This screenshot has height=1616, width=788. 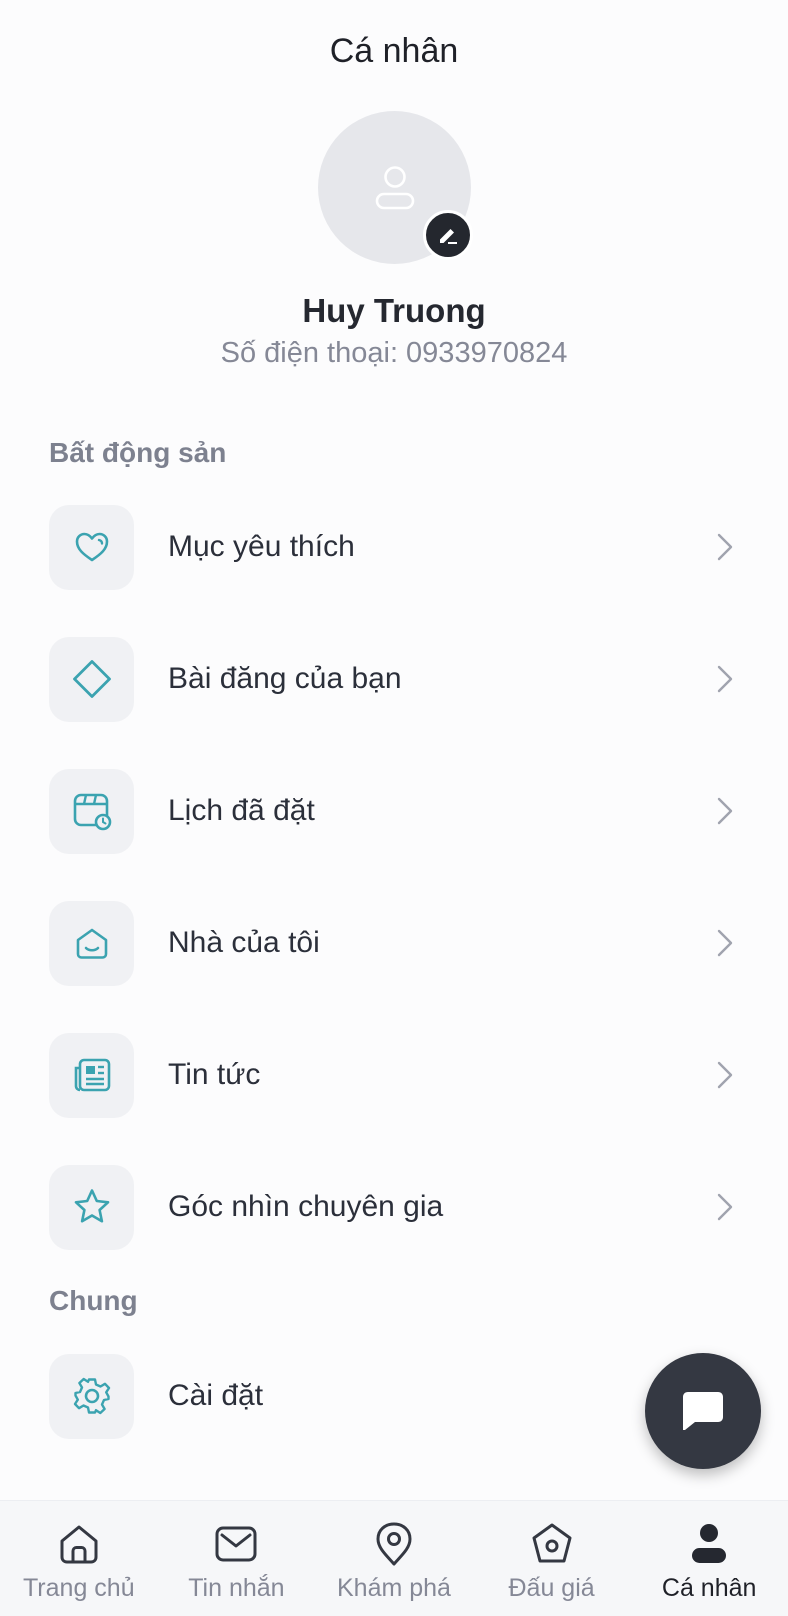 What do you see at coordinates (394, 1544) in the screenshot?
I see `map-pin-icon` at bounding box center [394, 1544].